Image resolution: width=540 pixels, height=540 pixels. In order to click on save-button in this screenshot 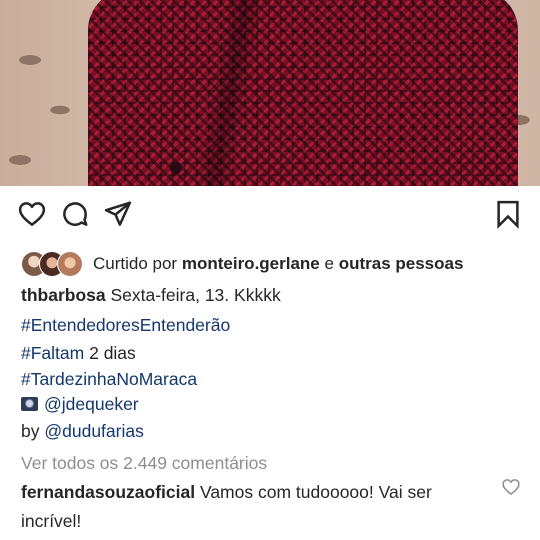, I will do `click(508, 214)`.